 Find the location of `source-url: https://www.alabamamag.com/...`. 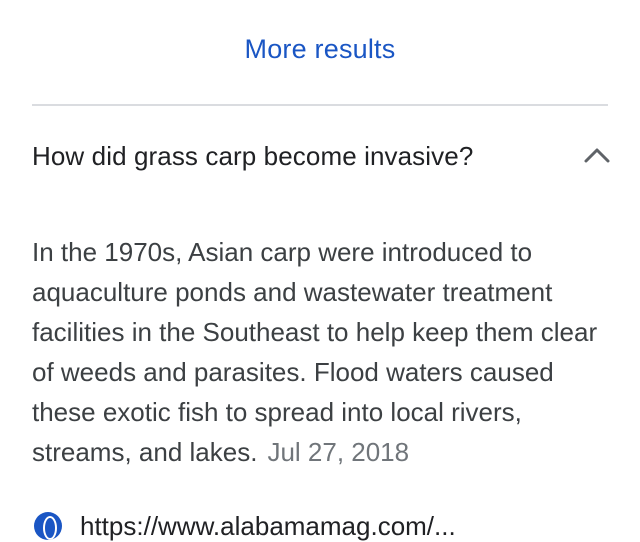

source-url: https://www.alabamamag.com/... is located at coordinates (268, 526).